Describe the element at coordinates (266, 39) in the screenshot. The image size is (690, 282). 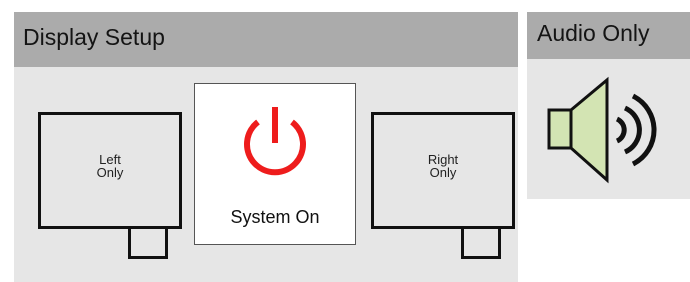
I see `display-setup-header: Display Setup` at that location.